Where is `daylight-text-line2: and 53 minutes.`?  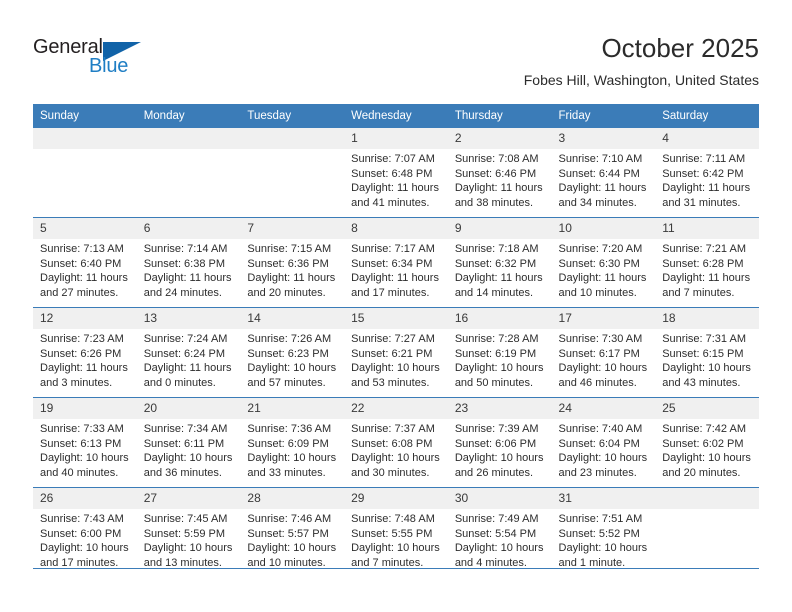 daylight-text-line2: and 53 minutes. is located at coordinates (390, 382).